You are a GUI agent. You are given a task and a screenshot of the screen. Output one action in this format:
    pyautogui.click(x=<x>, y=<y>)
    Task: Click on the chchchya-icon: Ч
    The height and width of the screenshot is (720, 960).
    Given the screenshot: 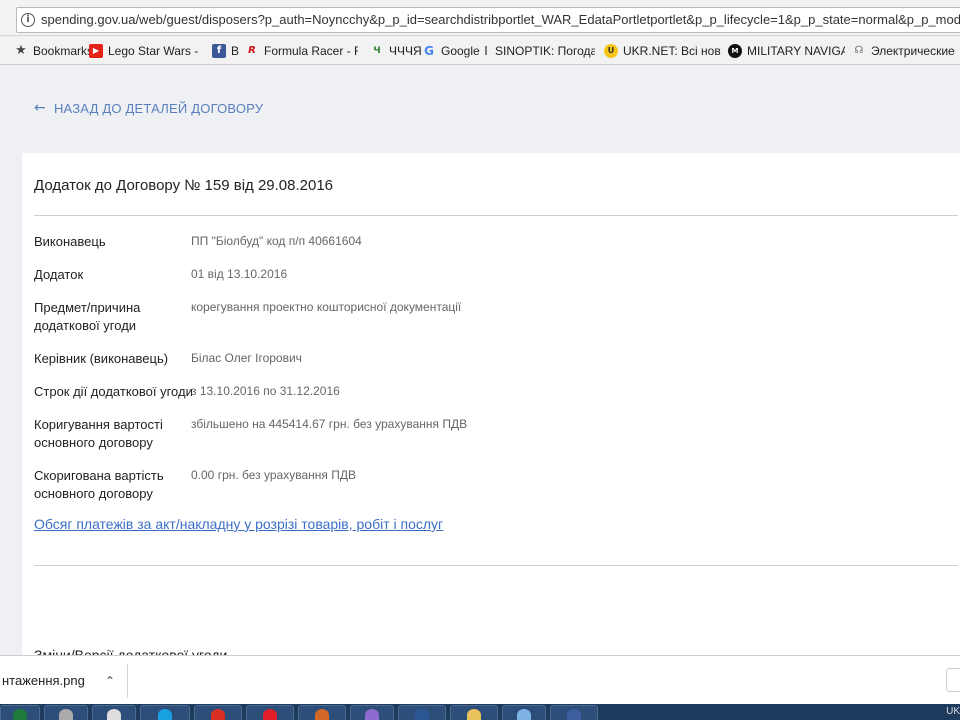 What is the action you would take?
    pyautogui.click(x=377, y=51)
    